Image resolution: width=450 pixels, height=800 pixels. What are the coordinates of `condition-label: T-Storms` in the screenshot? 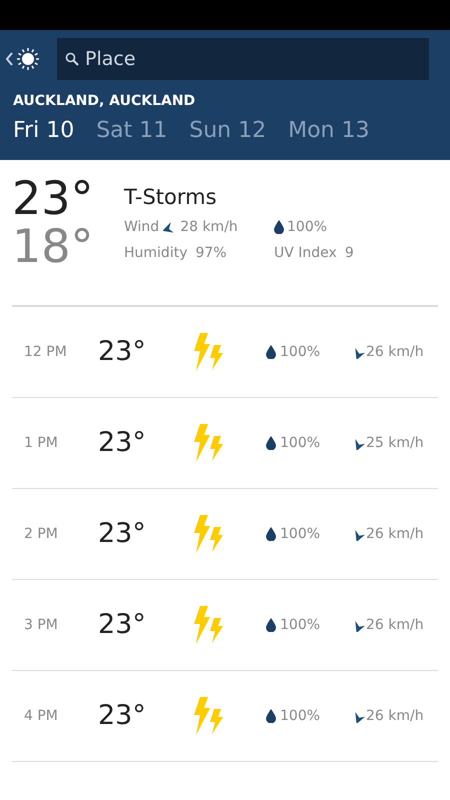 It's located at (171, 197).